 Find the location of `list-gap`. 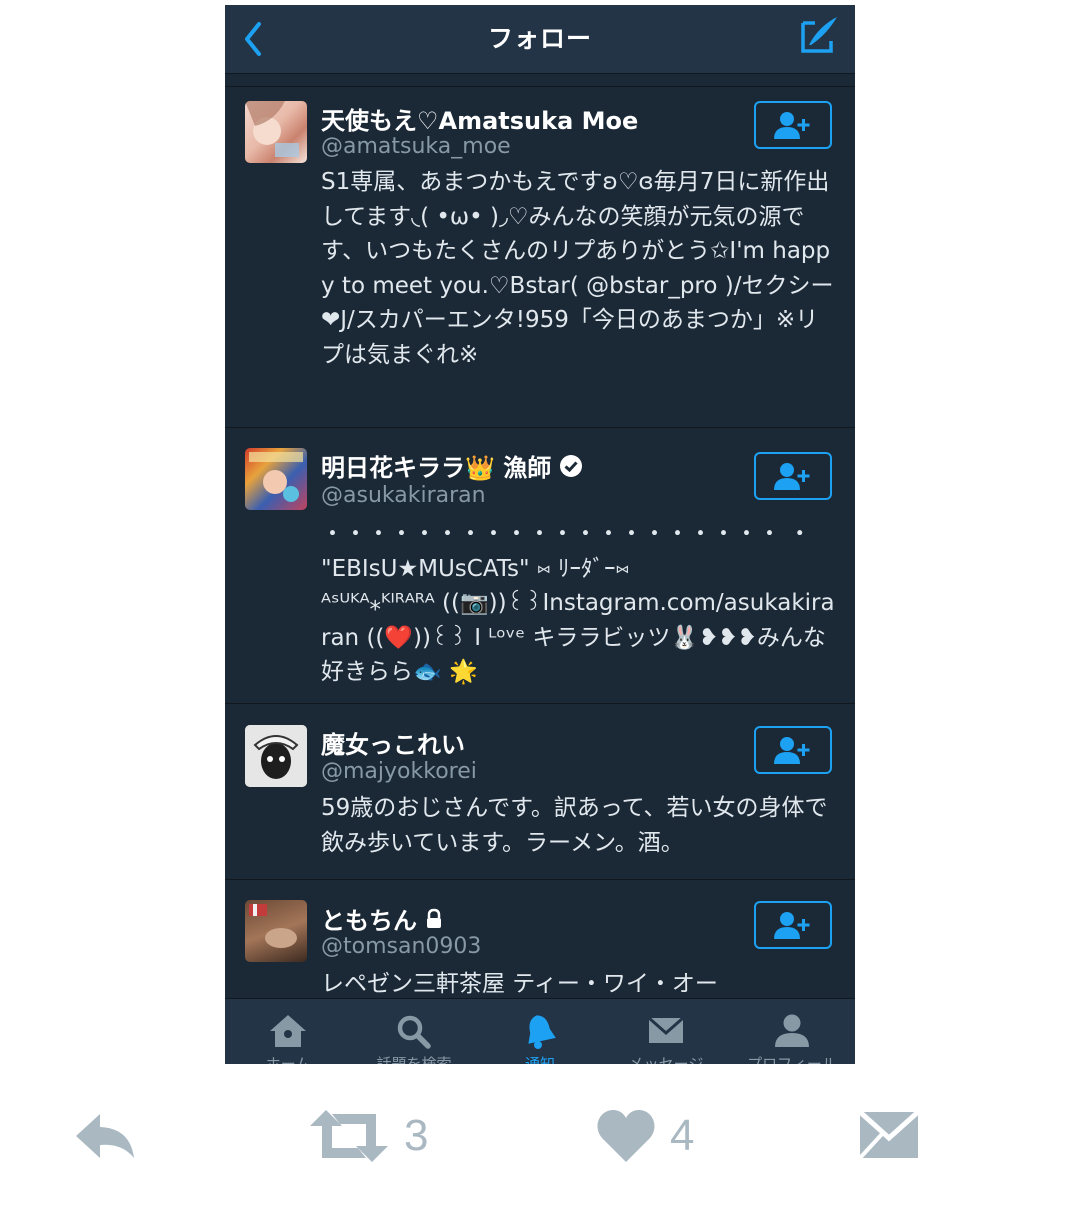

list-gap is located at coordinates (540, 80).